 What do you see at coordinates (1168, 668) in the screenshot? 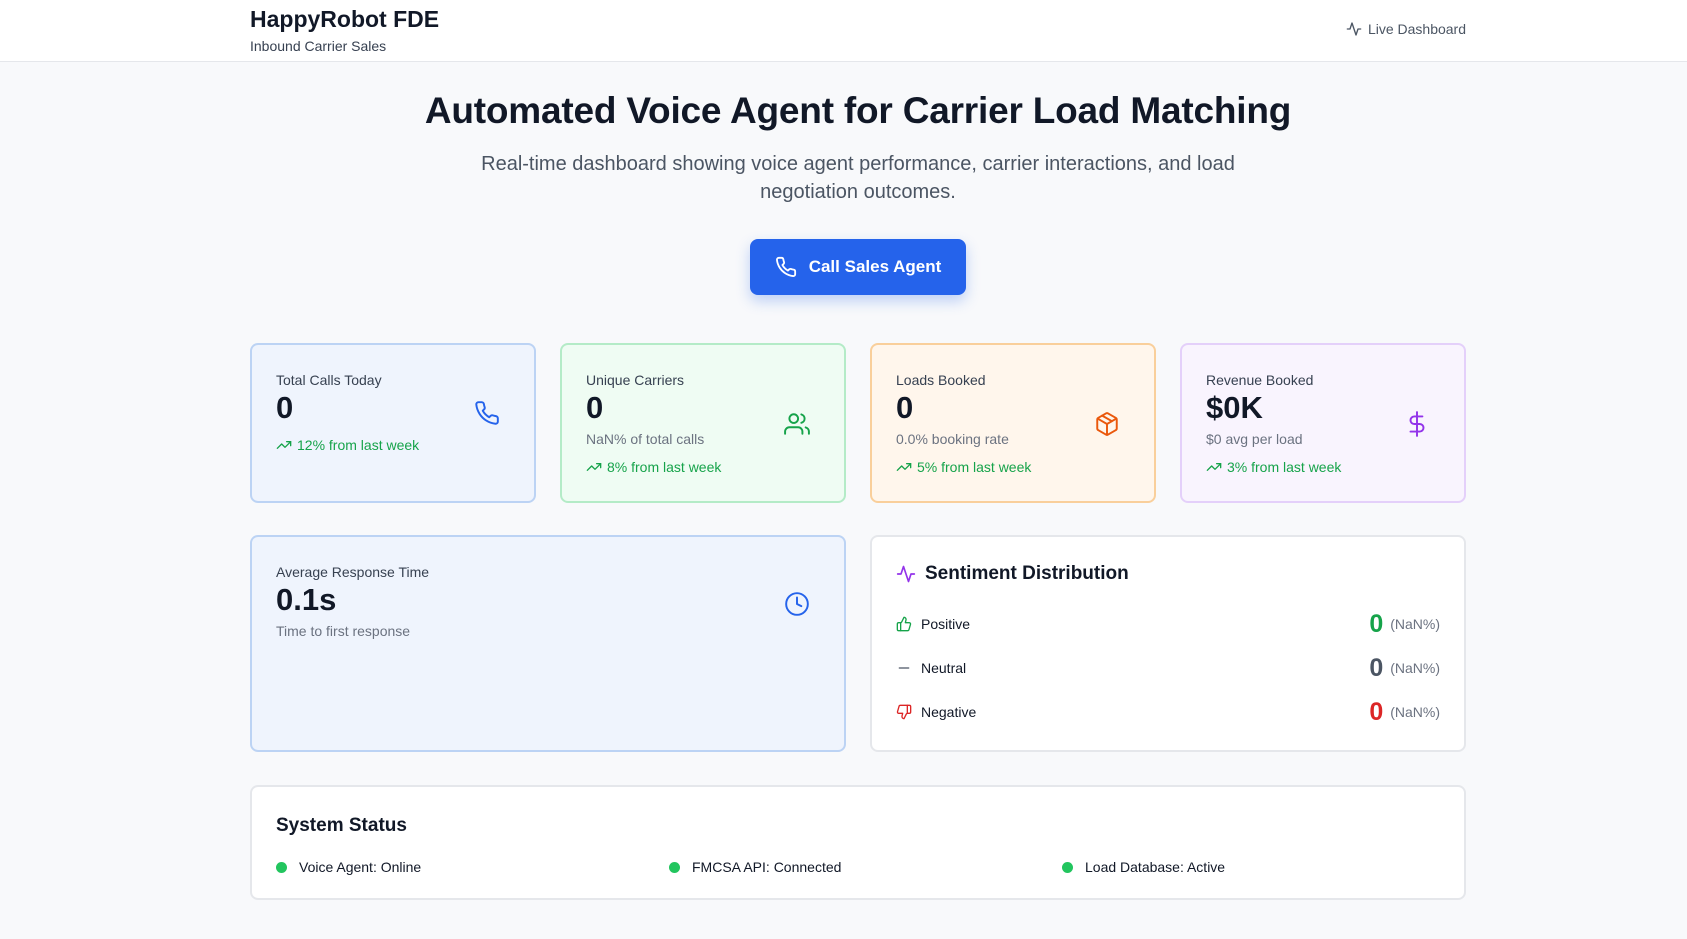
I see `sentiment-row-neutral: Neutral 0 (NaN%)` at bounding box center [1168, 668].